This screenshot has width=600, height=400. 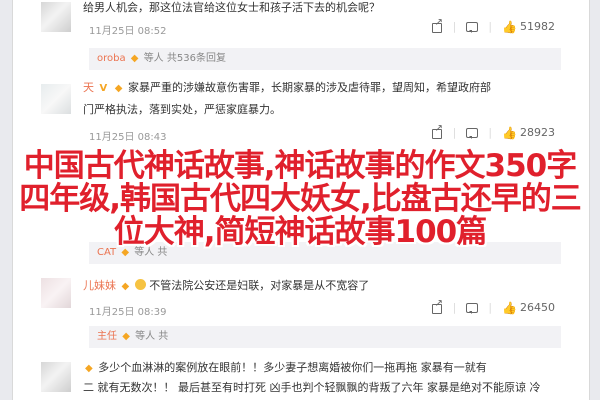 I want to click on headline-line-2: 四年级,韩国古代四大妖女,比盘古还早的三, so click(x=300, y=199).